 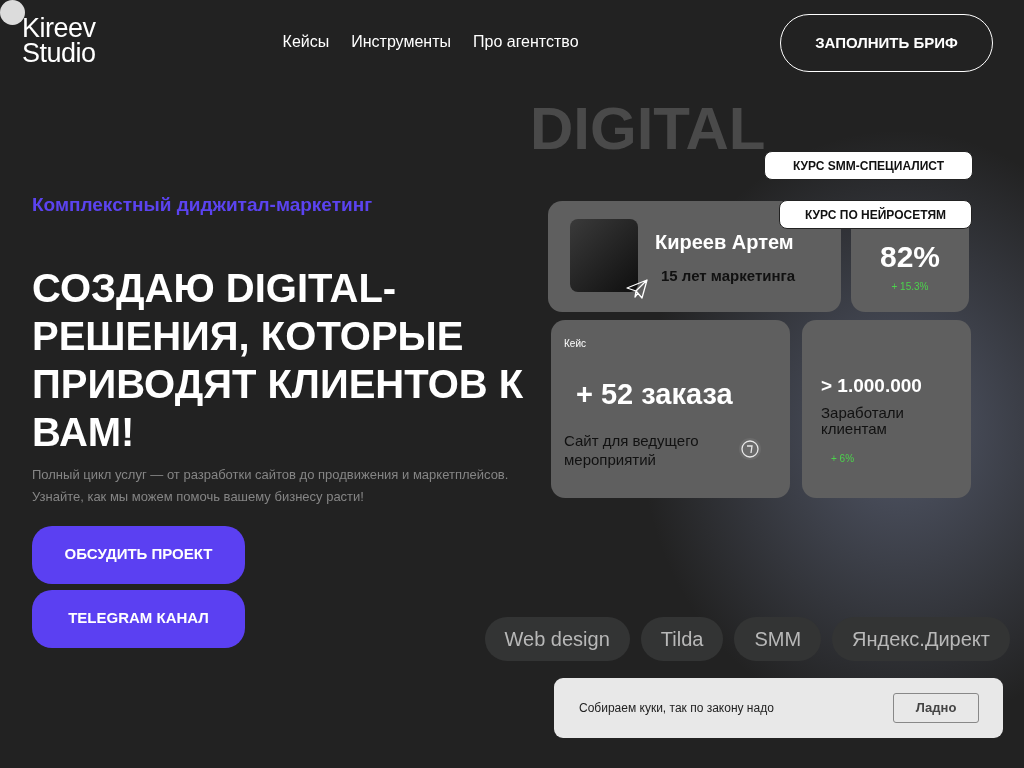 I want to click on revenue-description: Заработали клиентам, so click(x=863, y=420).